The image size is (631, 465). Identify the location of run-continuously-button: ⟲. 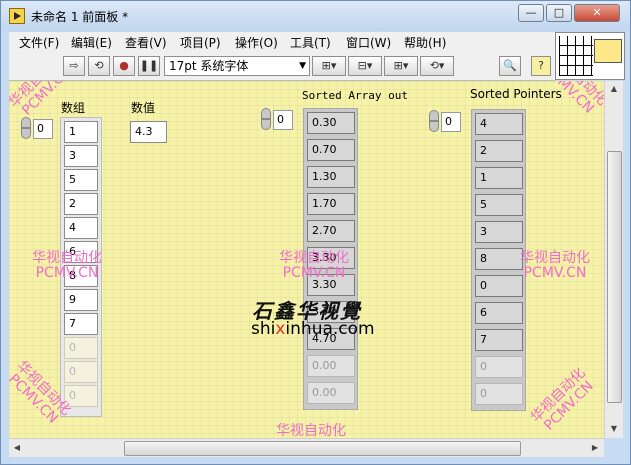
(99, 66).